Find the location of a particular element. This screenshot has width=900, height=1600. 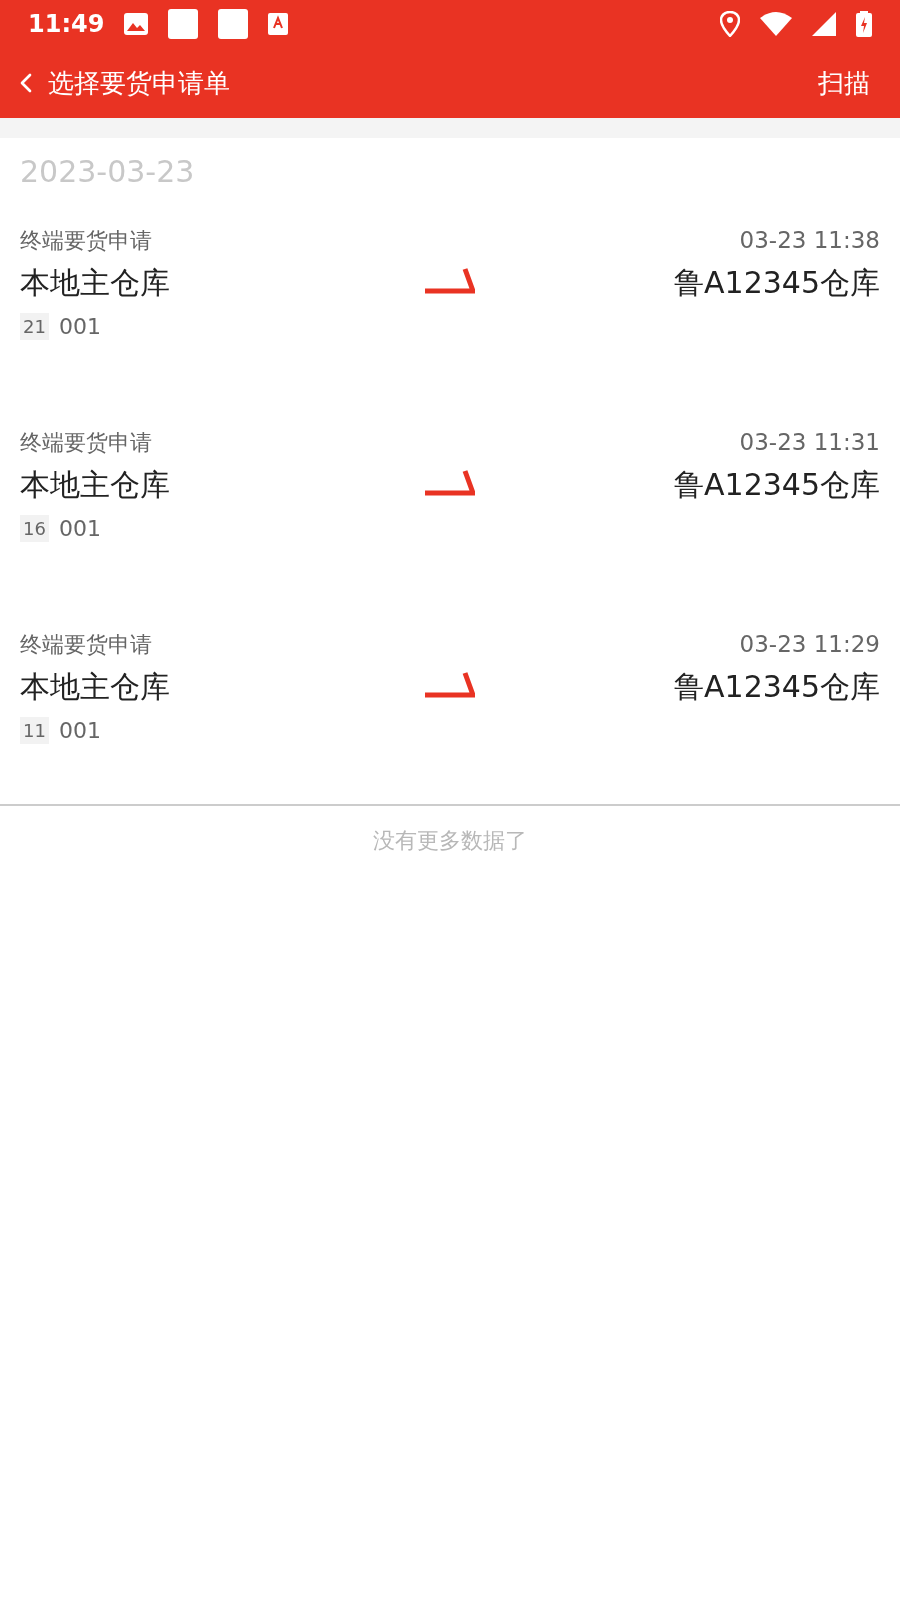

order-card: 终端要货申请 03-23 11:38 本地主仓库 鲁A12345仓库 21 001 is located at coordinates (450, 293).